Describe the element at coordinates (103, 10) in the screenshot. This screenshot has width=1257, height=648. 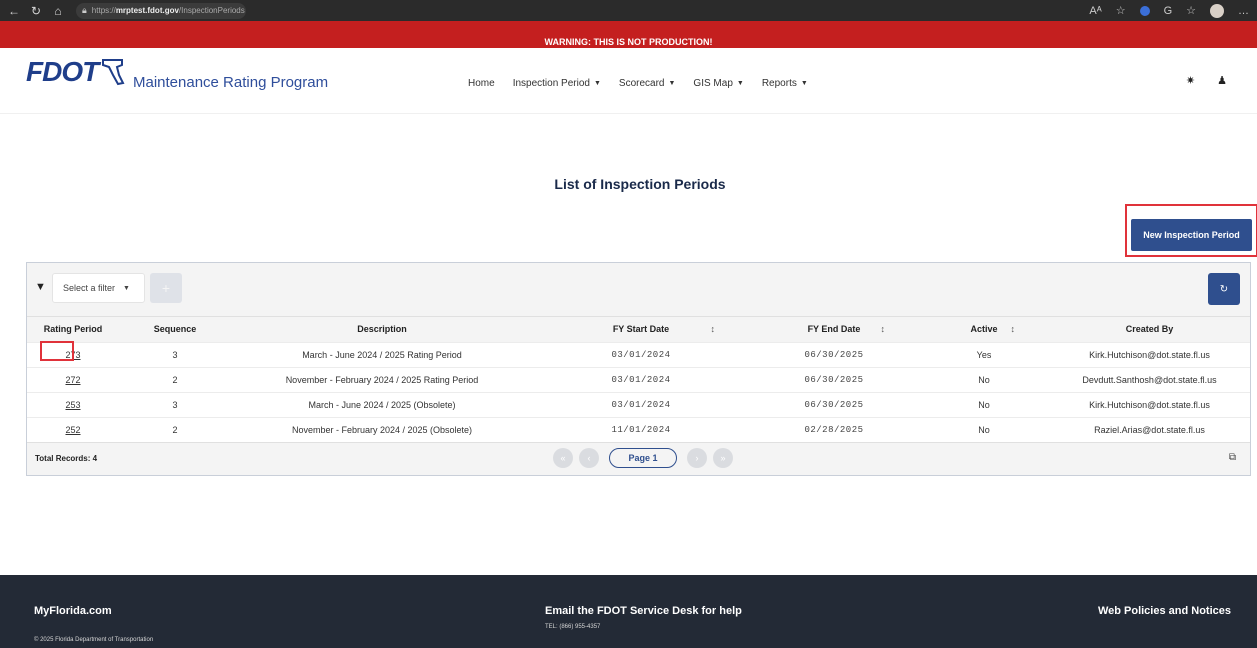
I see `url-prefix: https://` at that location.